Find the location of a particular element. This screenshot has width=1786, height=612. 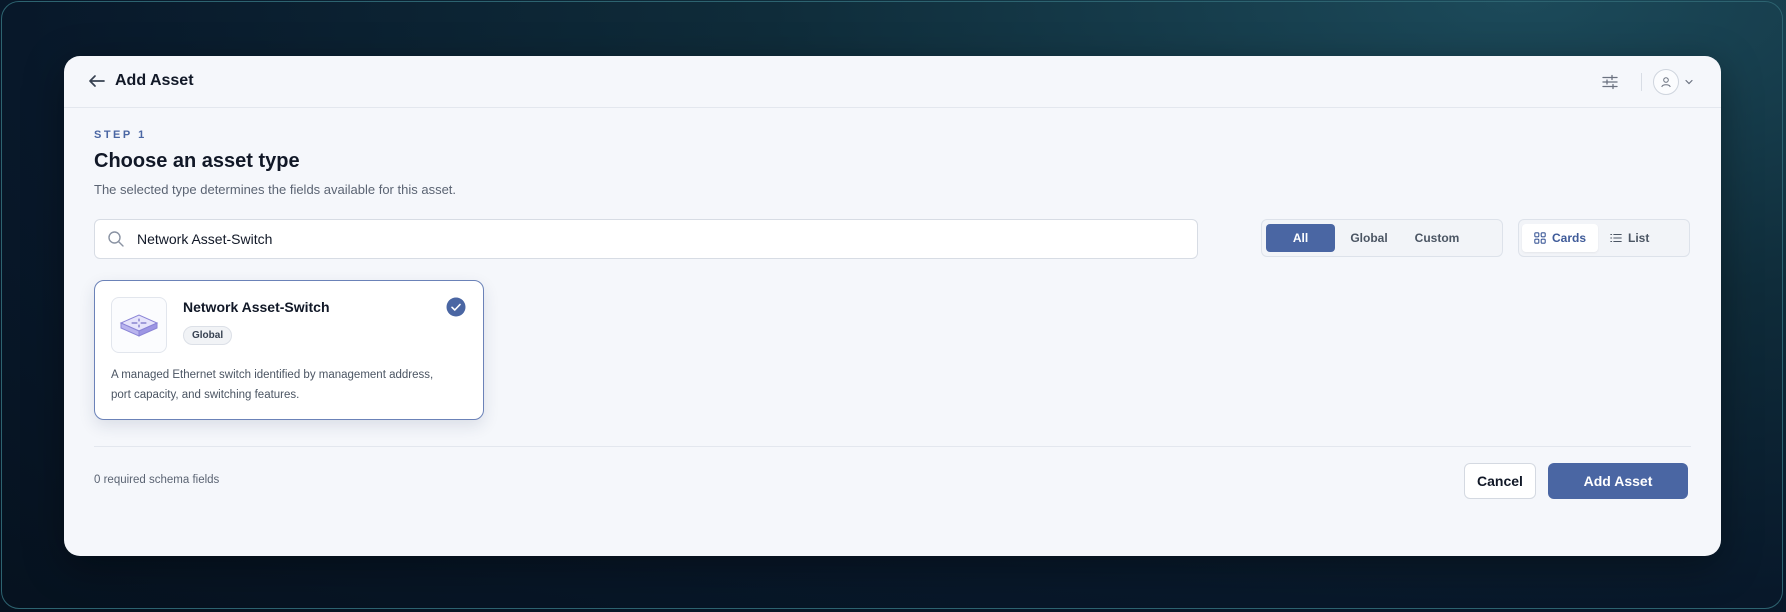

user-icon is located at coordinates (1666, 82).